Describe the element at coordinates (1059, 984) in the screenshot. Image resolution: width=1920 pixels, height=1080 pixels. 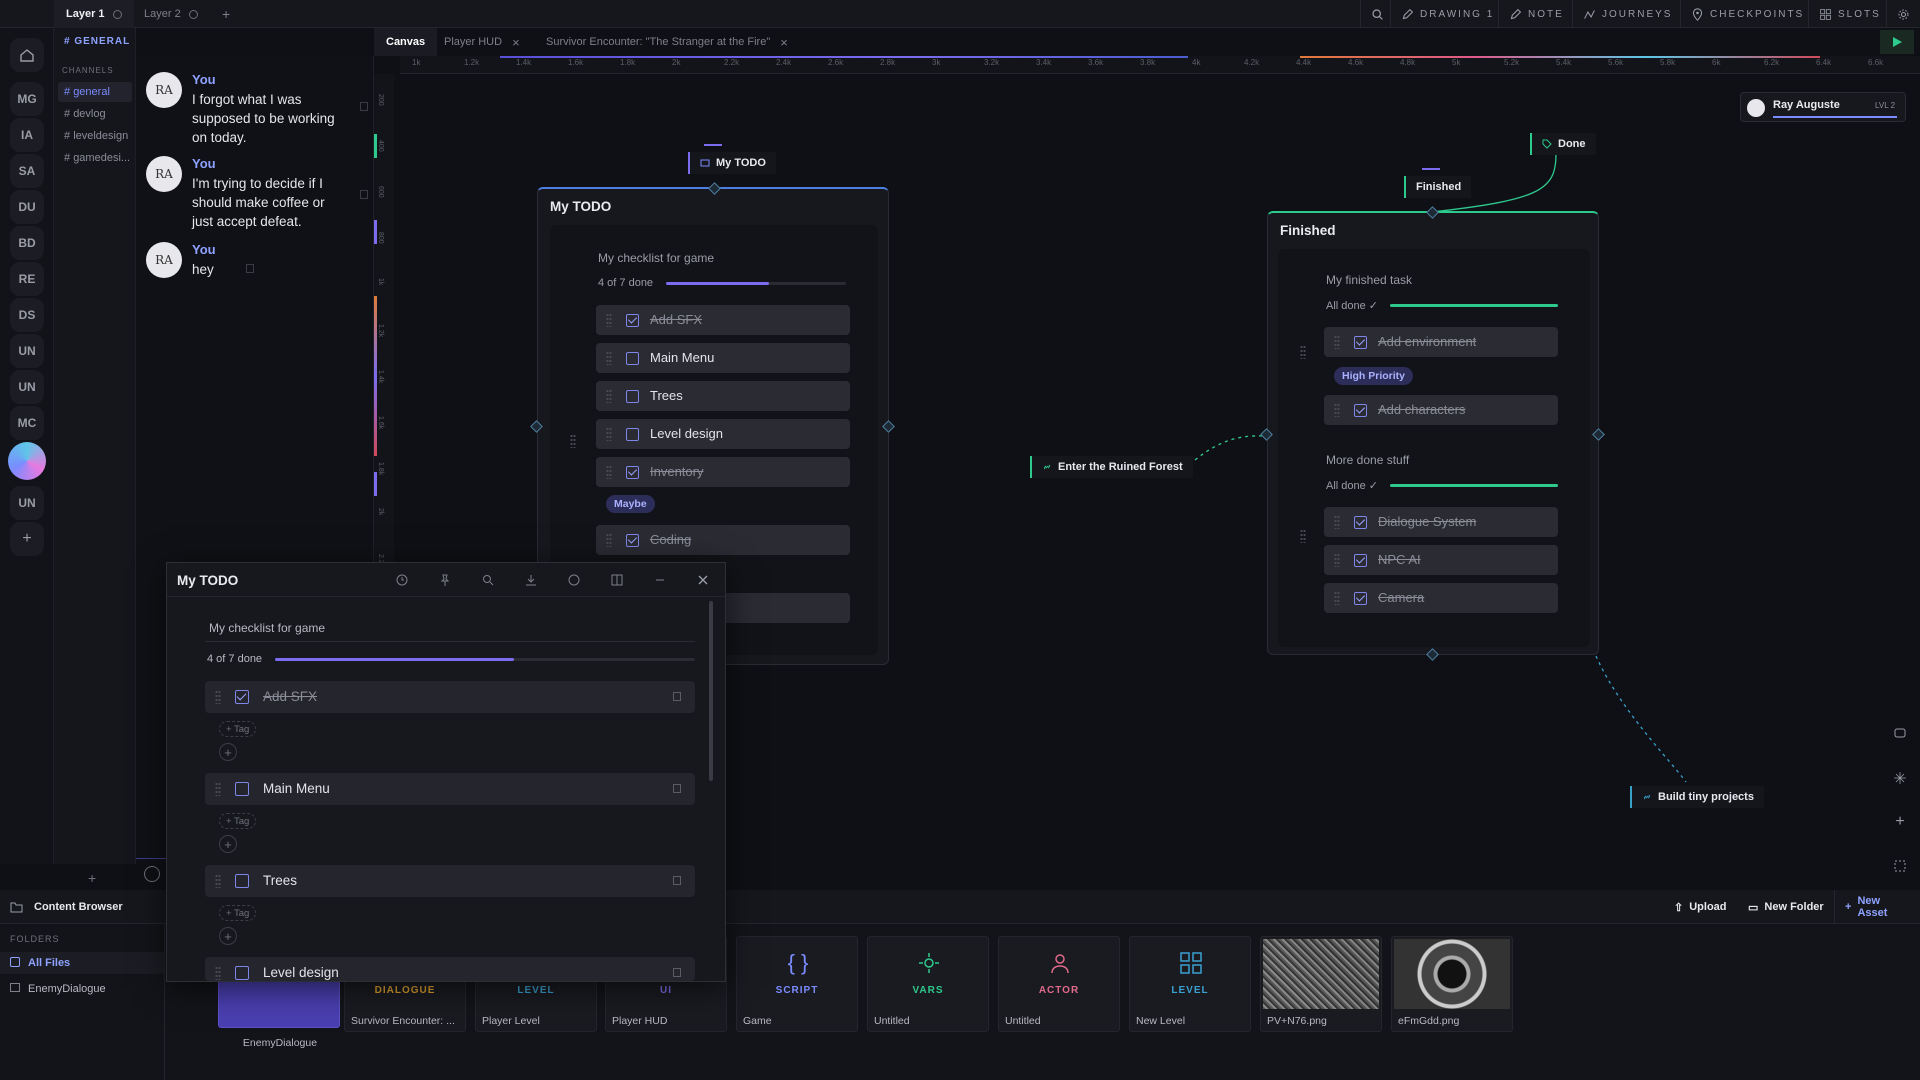
I see `asset-card: ACTOR Untitled` at that location.